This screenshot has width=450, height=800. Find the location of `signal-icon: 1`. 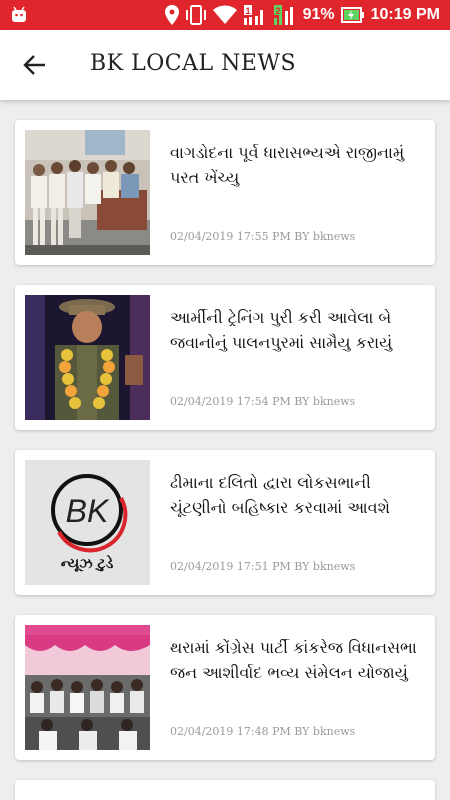

signal-icon: 1 is located at coordinates (253, 15).